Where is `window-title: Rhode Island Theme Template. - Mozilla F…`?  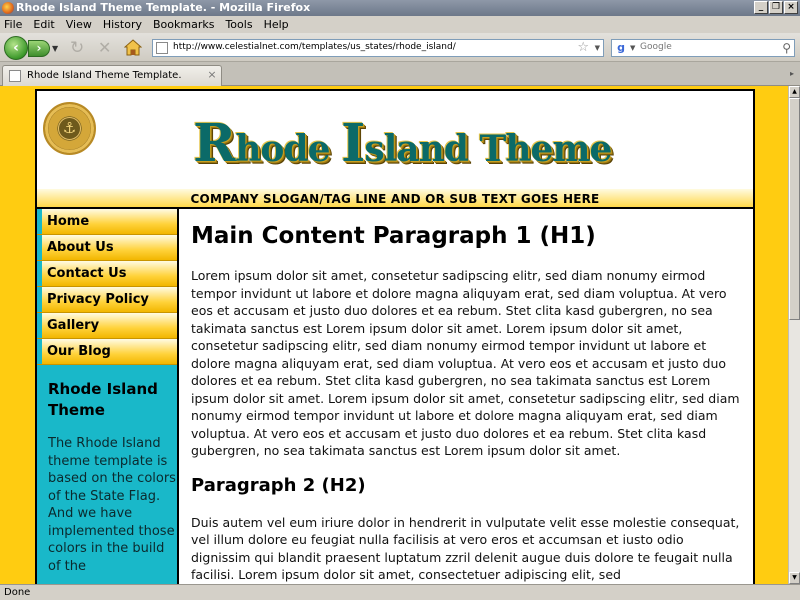 window-title: Rhode Island Theme Template. - Mozilla F… is located at coordinates (163, 7).